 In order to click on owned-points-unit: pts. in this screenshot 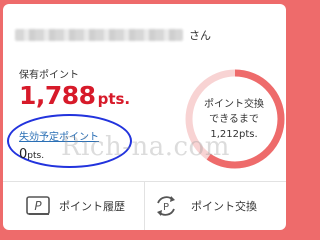, I will do `click(114, 99)`.